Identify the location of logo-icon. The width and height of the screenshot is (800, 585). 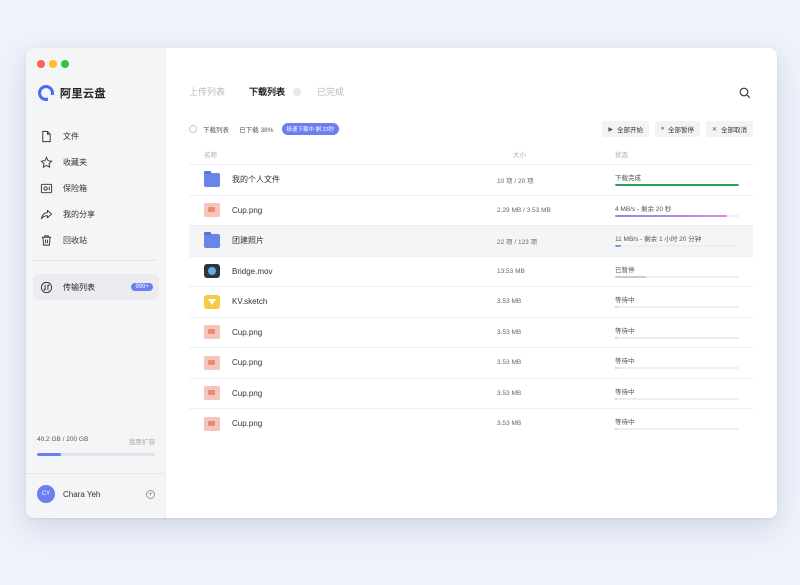
(46, 93).